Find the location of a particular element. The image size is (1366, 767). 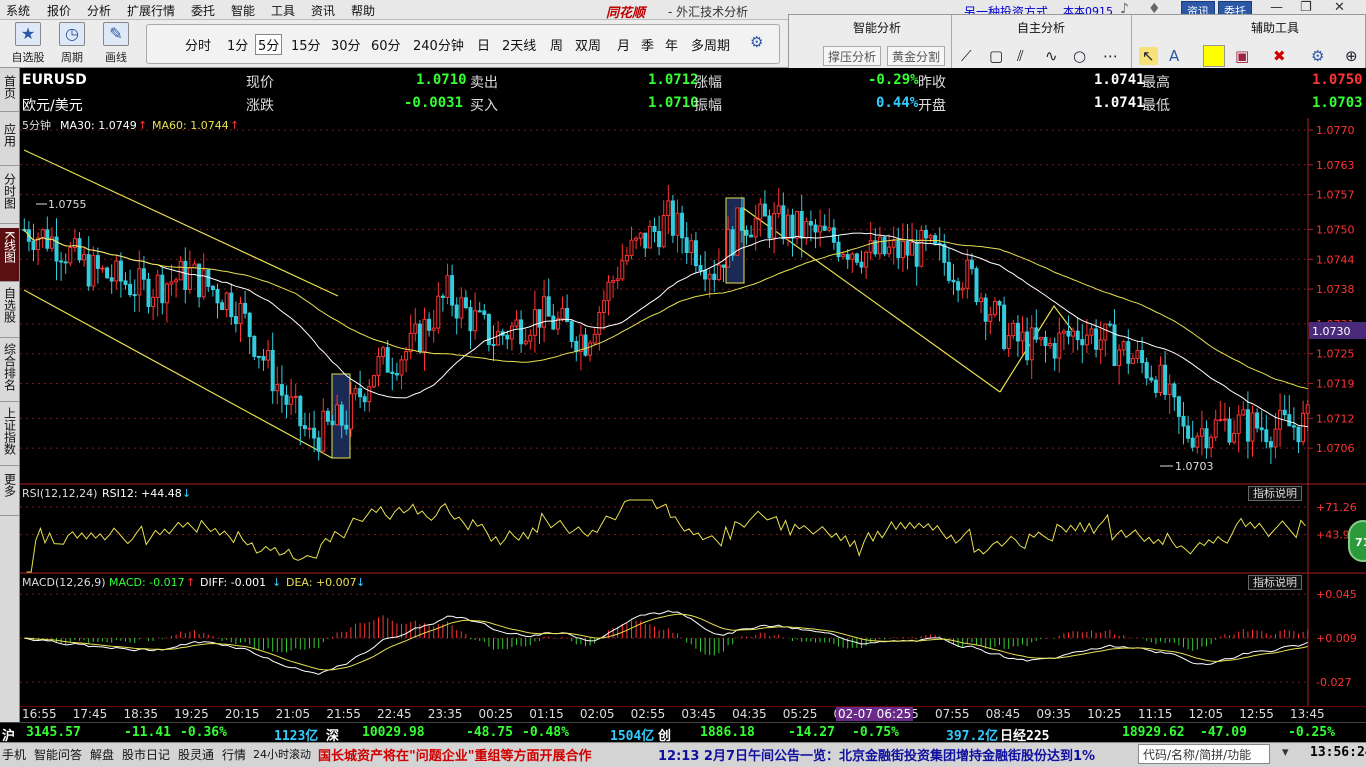

period-60m: 60分 is located at coordinates (386, 44).